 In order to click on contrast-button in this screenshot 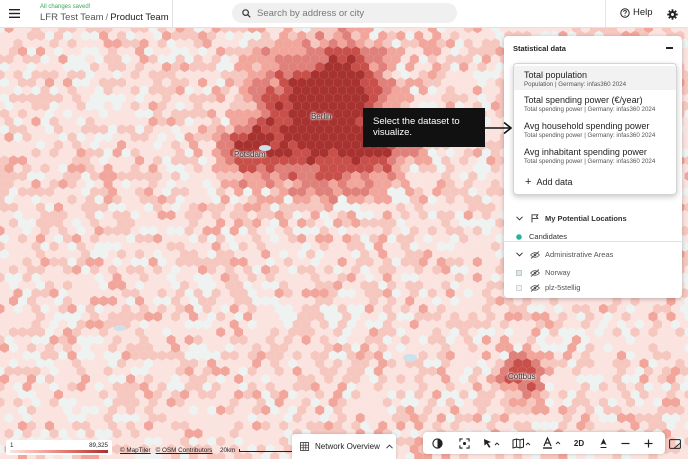, I will do `click(437, 443)`.